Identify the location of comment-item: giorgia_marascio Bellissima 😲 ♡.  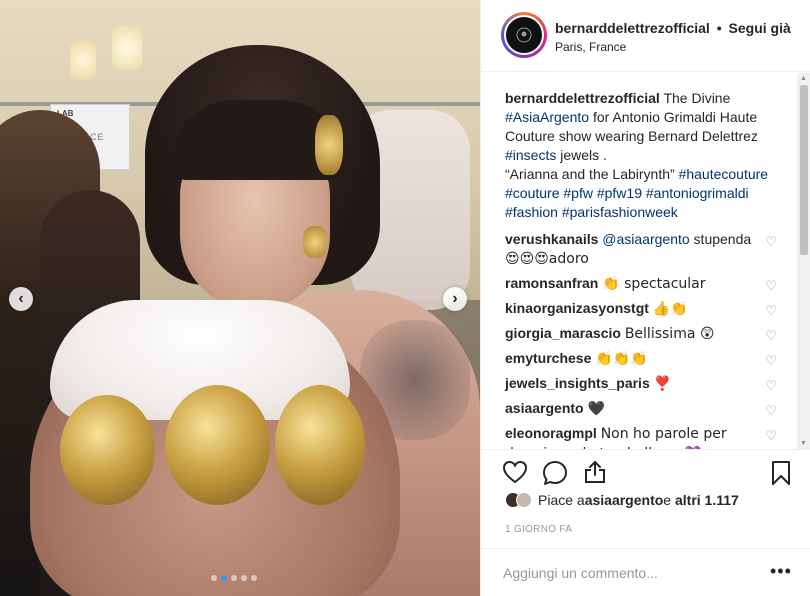
(641, 334).